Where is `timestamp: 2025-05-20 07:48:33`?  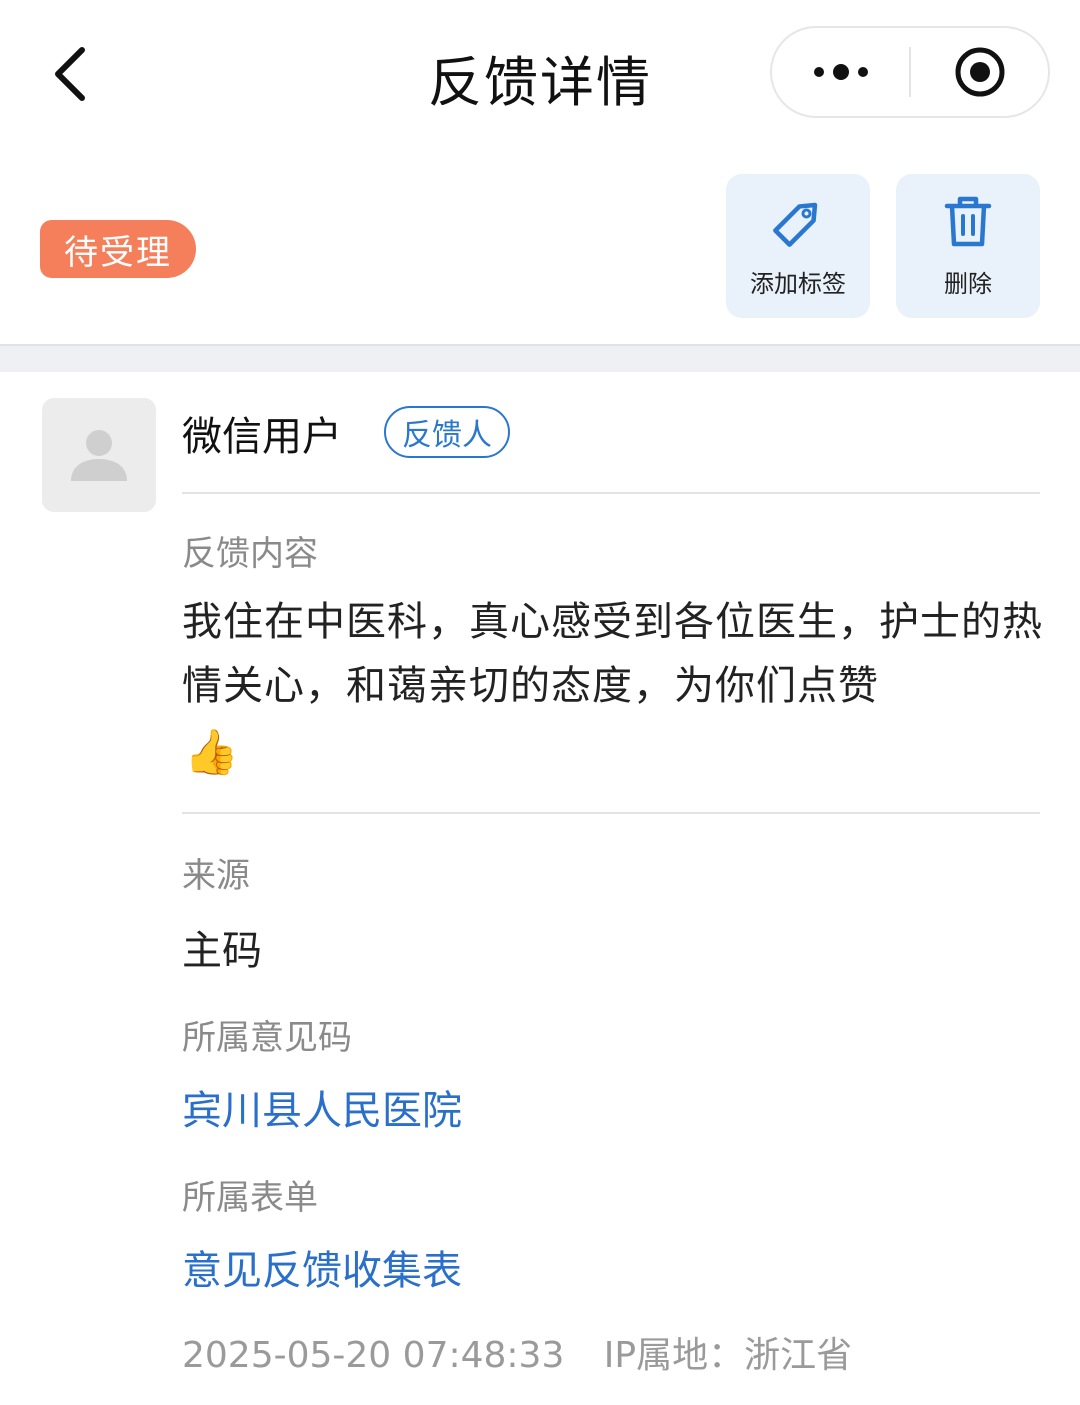 timestamp: 2025-05-20 07:48:33 is located at coordinates (373, 1355).